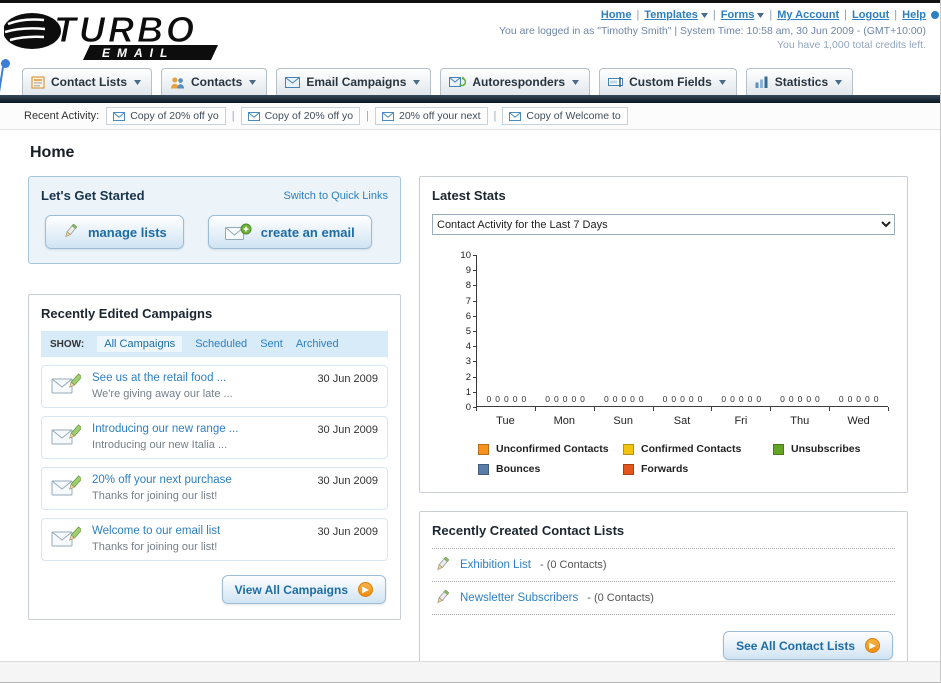 Image resolution: width=941 pixels, height=683 pixels. I want to click on y-tick-label: 4, so click(468, 347).